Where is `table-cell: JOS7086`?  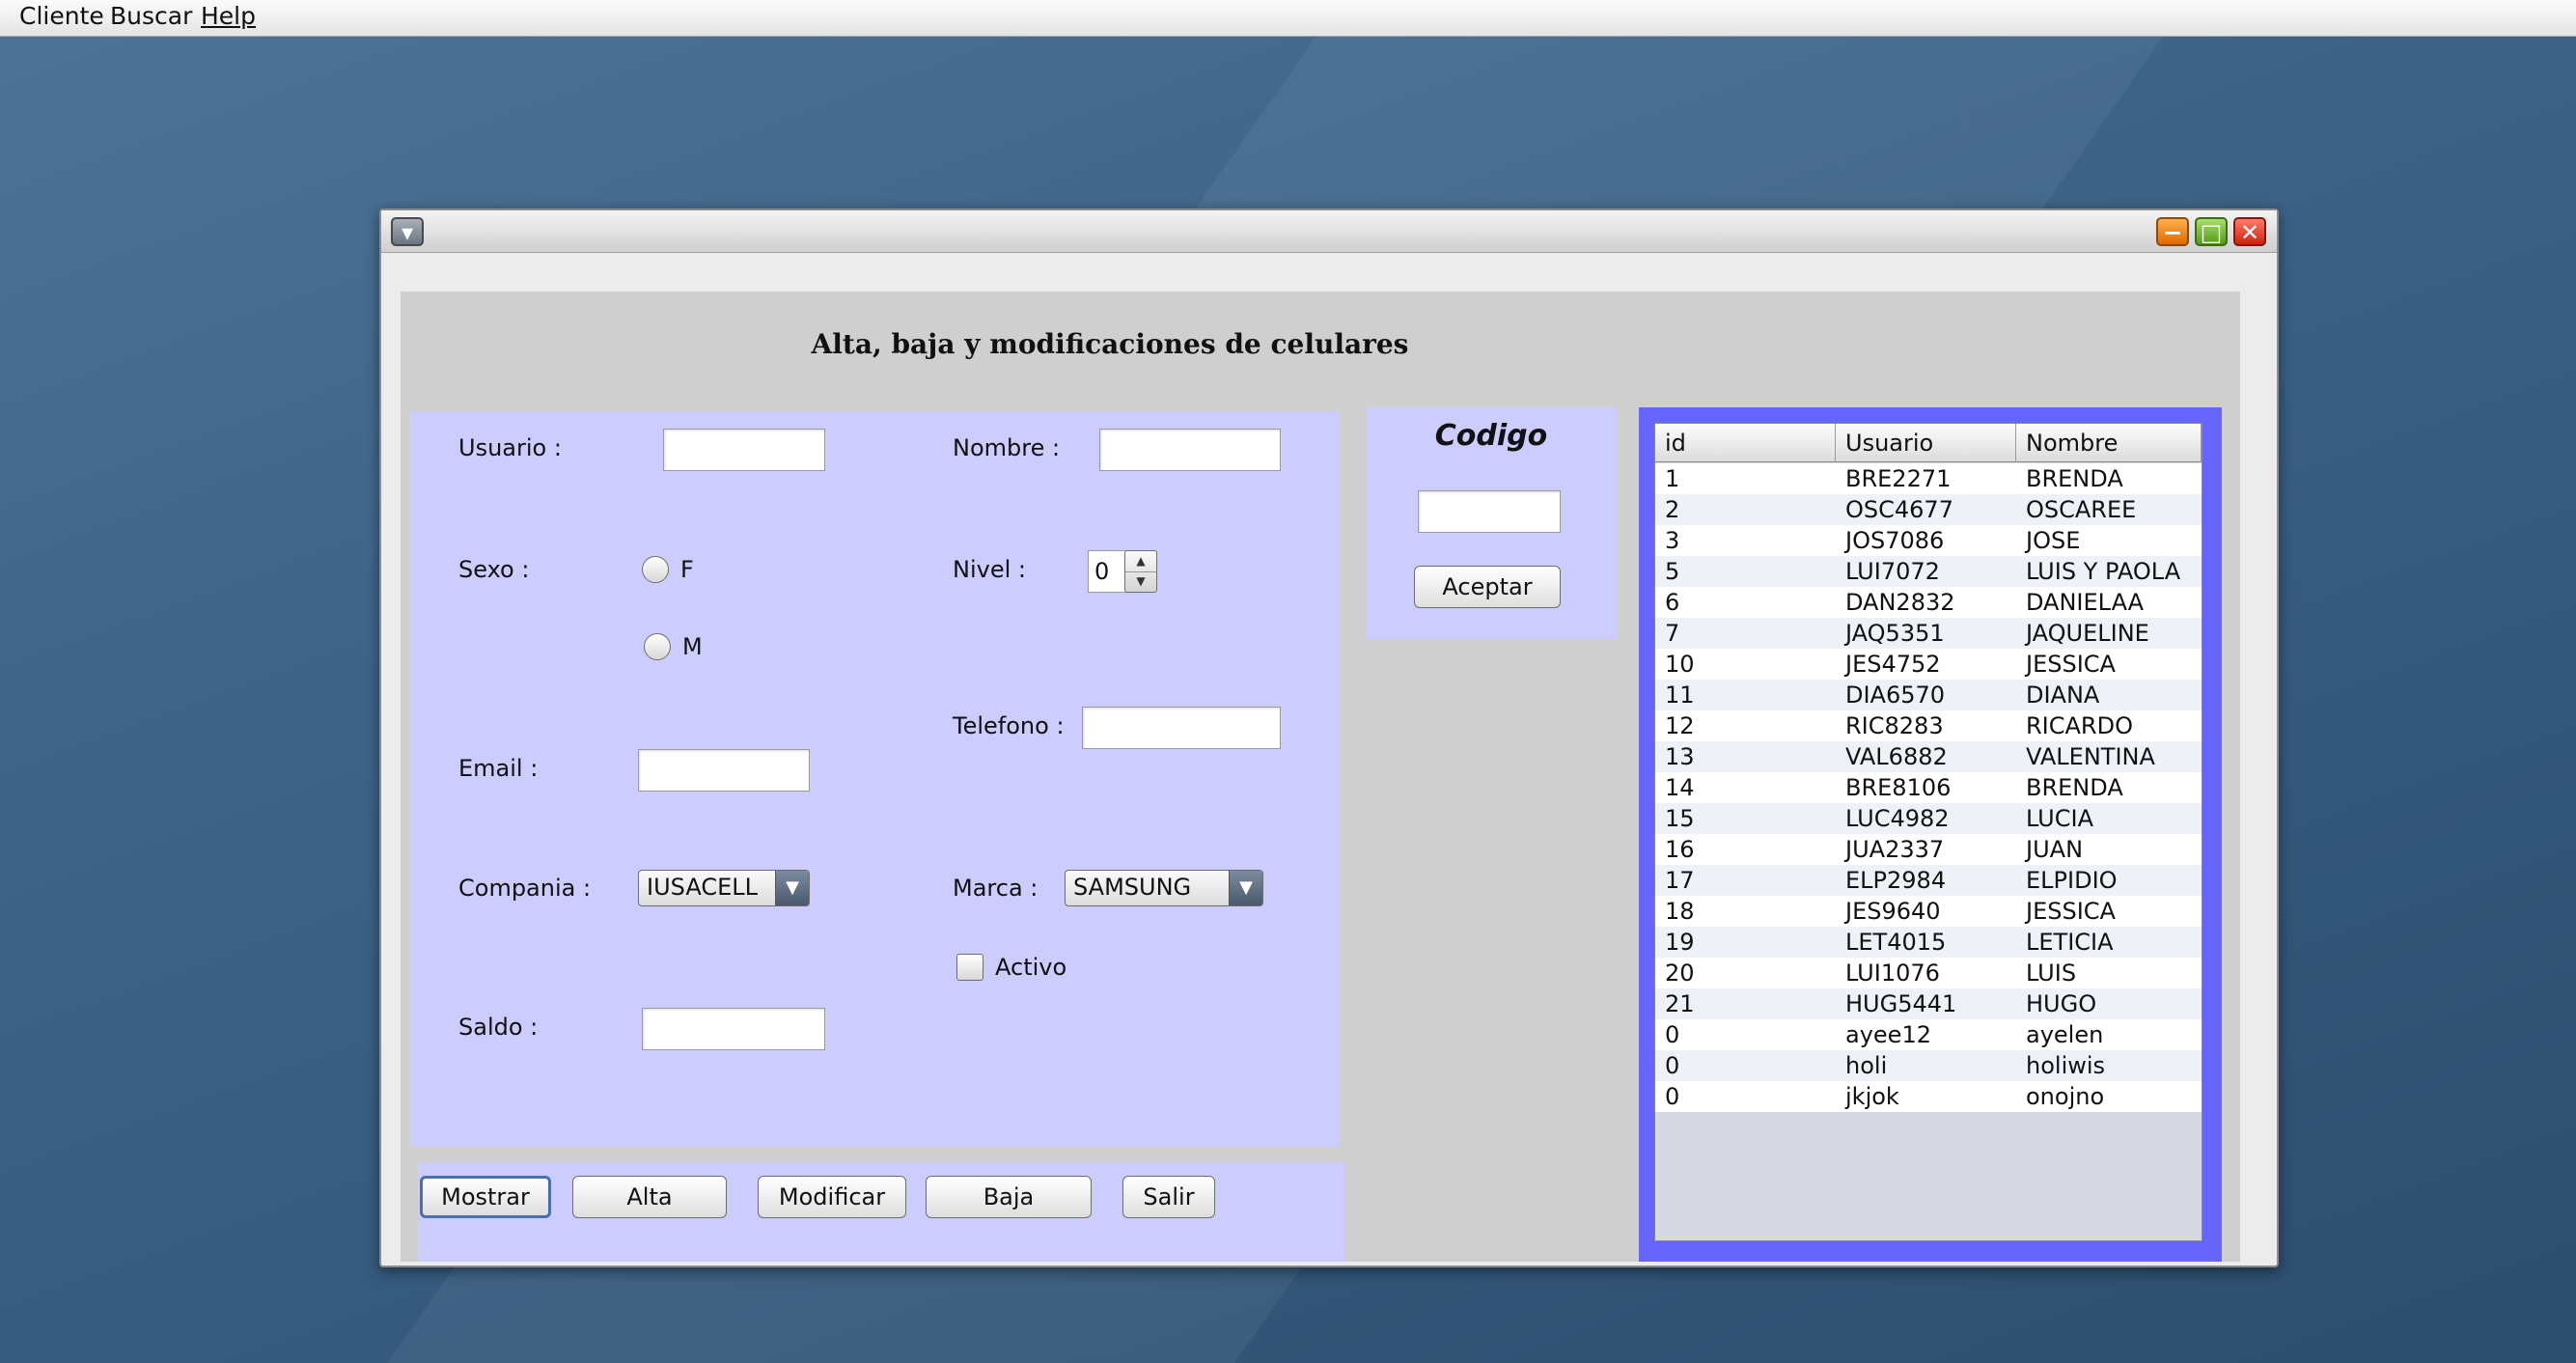 table-cell: JOS7086 is located at coordinates (1895, 540).